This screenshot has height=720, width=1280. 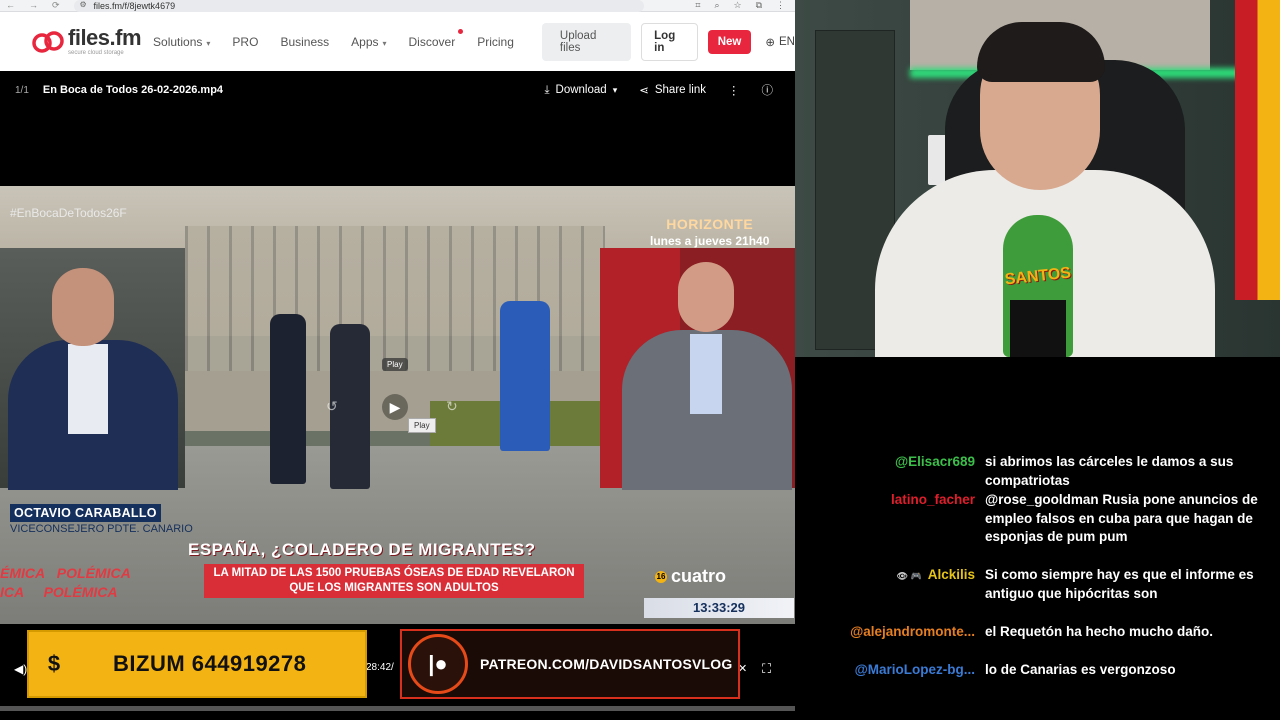 What do you see at coordinates (362, 549) in the screenshot?
I see `news-headline: ESPAÑA, ¿COLADERO DE MIGRANTES?` at bounding box center [362, 549].